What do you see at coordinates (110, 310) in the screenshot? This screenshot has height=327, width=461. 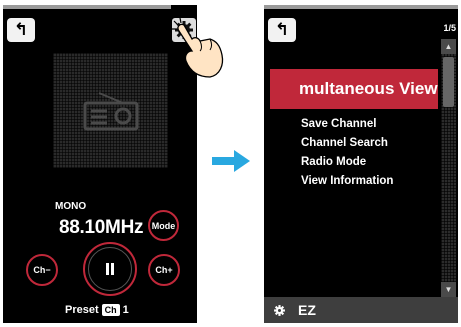 I see `preset-channel-badge: Ch` at bounding box center [110, 310].